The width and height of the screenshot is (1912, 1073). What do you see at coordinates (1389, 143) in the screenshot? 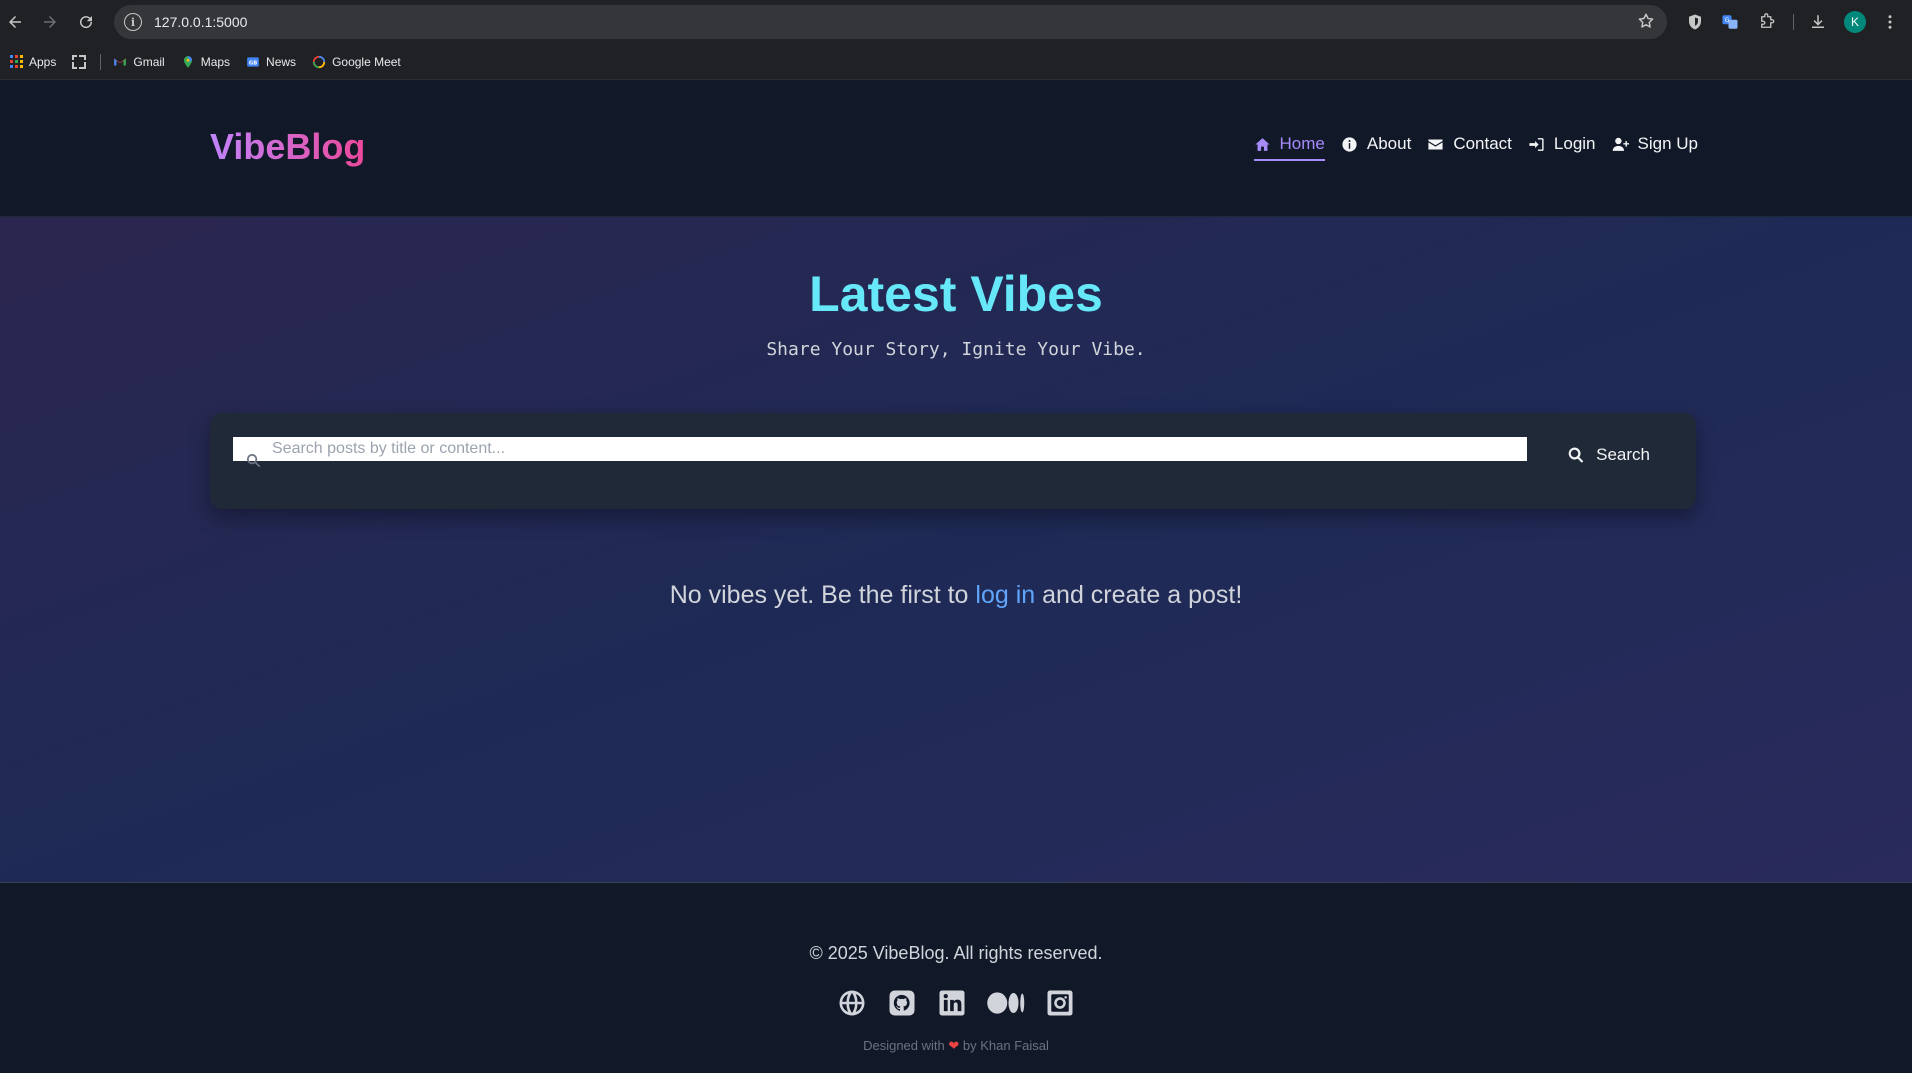
I see `nav-label: About` at bounding box center [1389, 143].